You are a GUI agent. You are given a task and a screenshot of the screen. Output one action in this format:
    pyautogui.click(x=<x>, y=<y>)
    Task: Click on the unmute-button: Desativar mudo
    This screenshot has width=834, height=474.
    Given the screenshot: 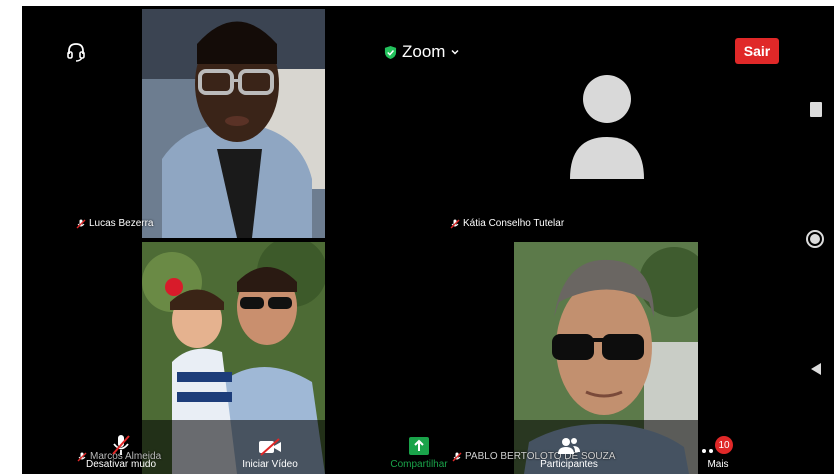 What is the action you would take?
    pyautogui.click(x=121, y=447)
    